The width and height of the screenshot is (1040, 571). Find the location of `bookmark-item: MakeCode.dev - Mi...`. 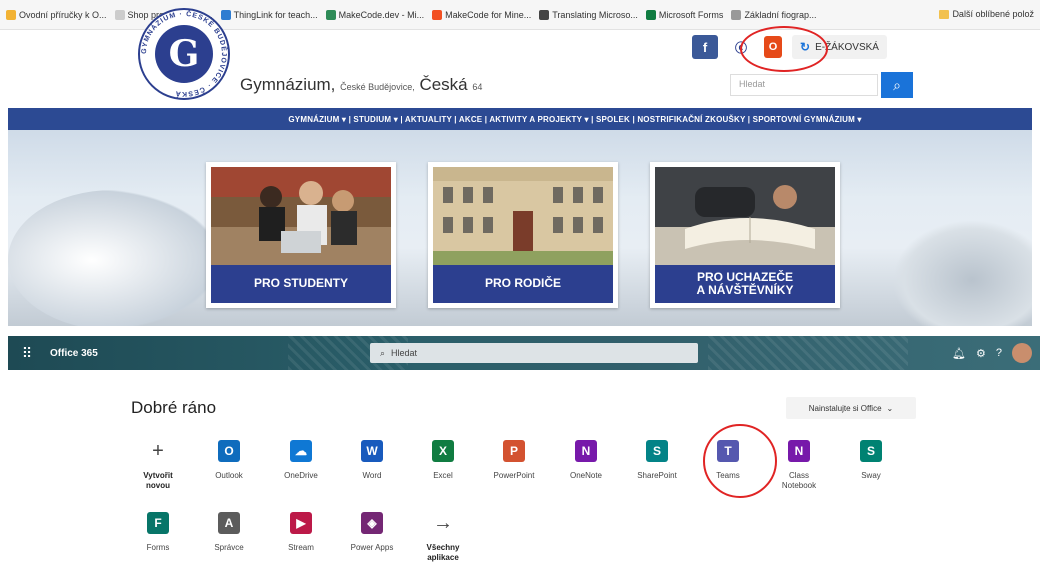

bookmark-item: MakeCode.dev - Mi... is located at coordinates (375, 14).